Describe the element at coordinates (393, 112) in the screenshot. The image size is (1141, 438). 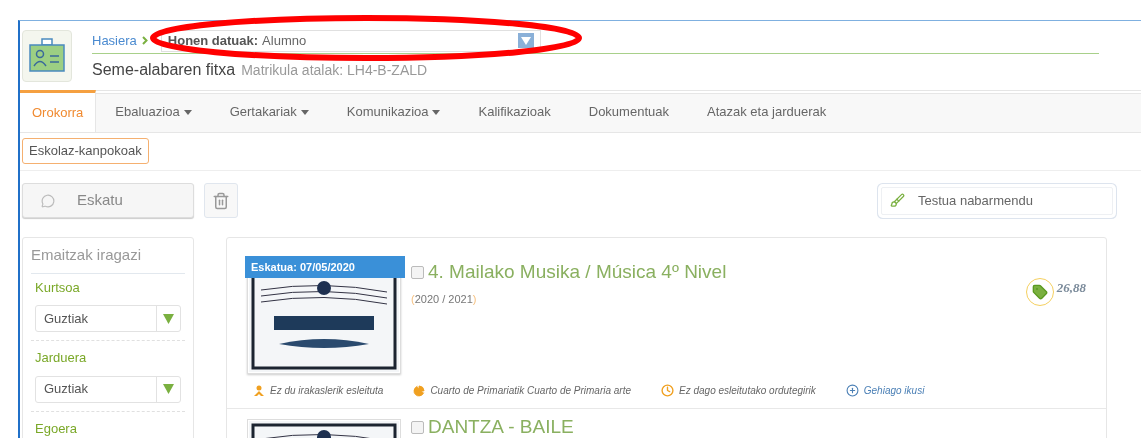
I see `tab: Komunikazioa` at that location.